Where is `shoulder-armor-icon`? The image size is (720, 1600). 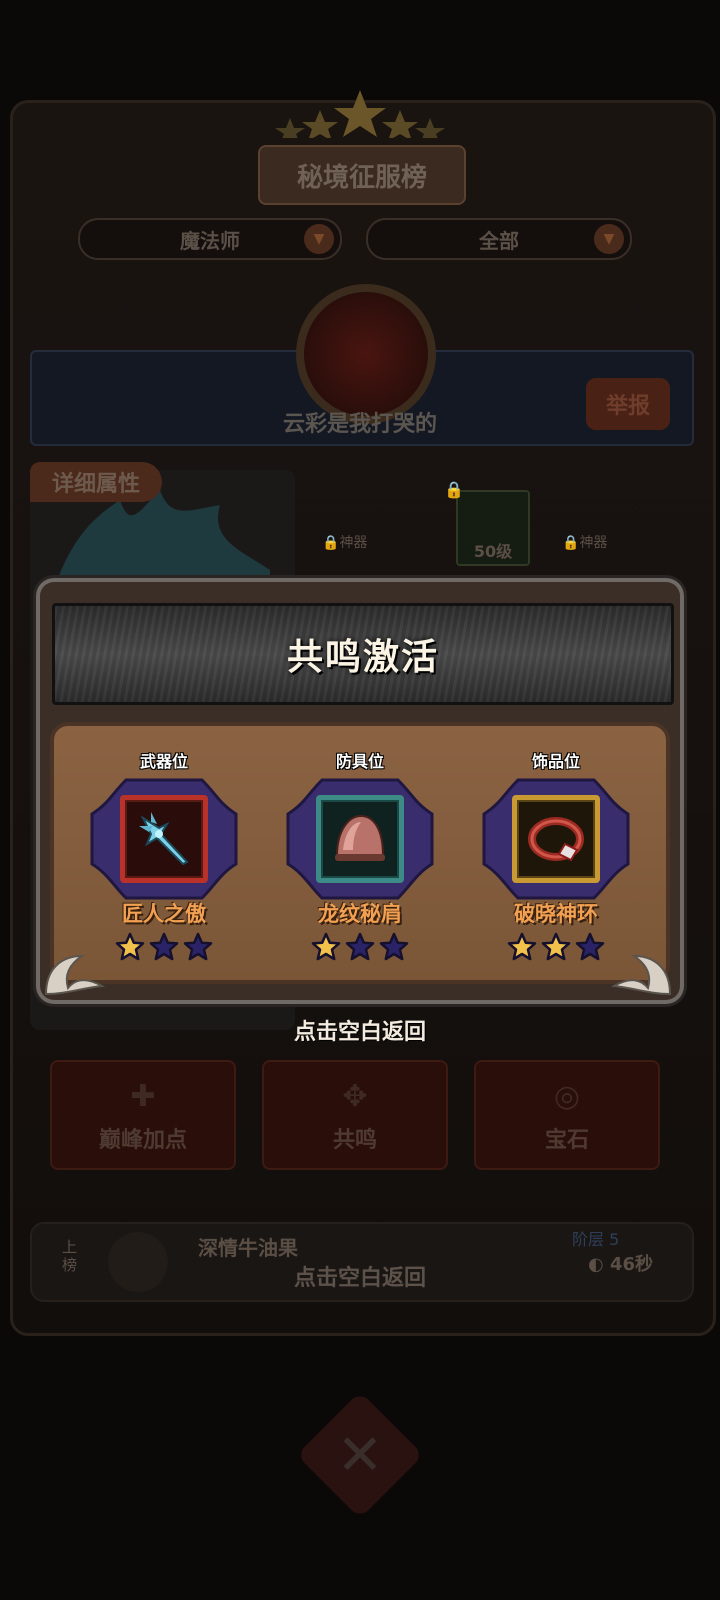 shoulder-armor-icon is located at coordinates (360, 837).